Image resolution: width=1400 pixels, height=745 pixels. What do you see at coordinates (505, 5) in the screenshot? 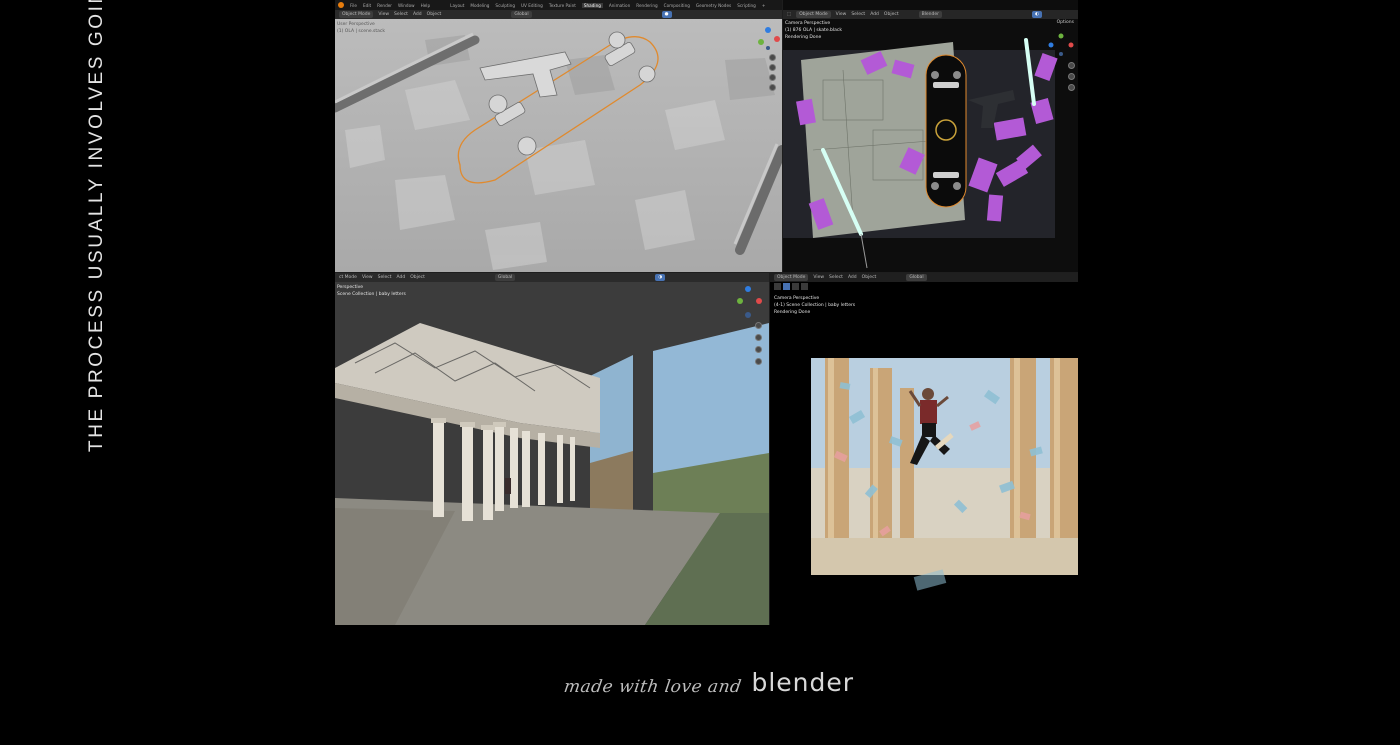
I see `tab-sculpting: Sculpting` at bounding box center [505, 5].